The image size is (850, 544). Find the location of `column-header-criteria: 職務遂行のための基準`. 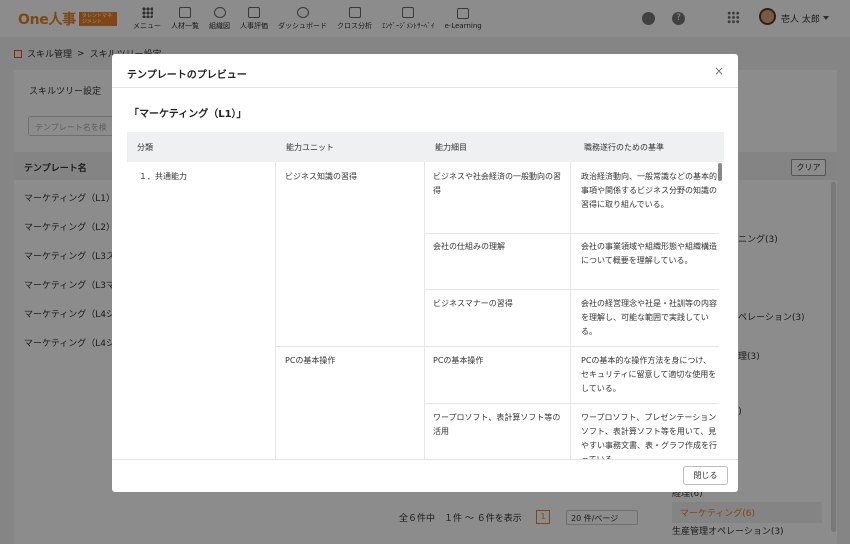

column-header-criteria: 職務遂行のための基準 is located at coordinates (624, 147).